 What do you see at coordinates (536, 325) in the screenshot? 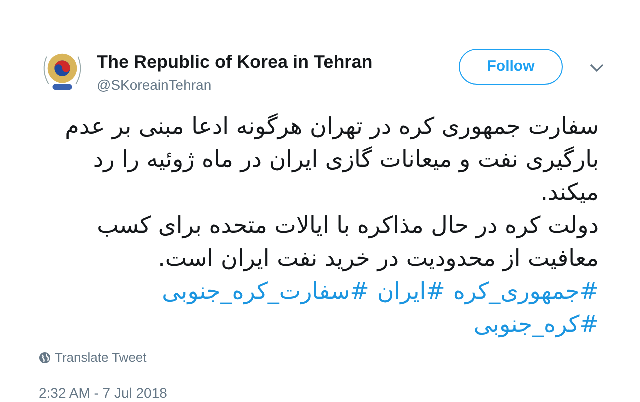
I see `hashtag-link: #کره_جنوبی` at bounding box center [536, 325].